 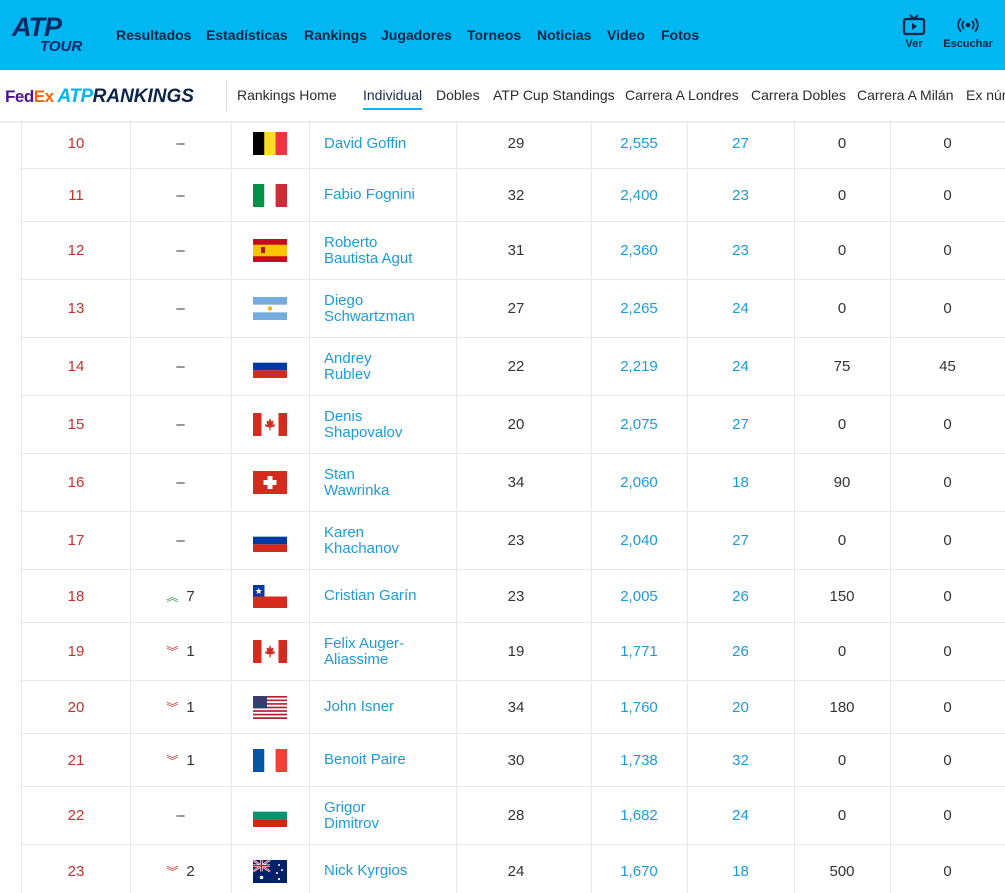 I want to click on tab-race-to-milan: Carrera A Milán, so click(x=905, y=95).